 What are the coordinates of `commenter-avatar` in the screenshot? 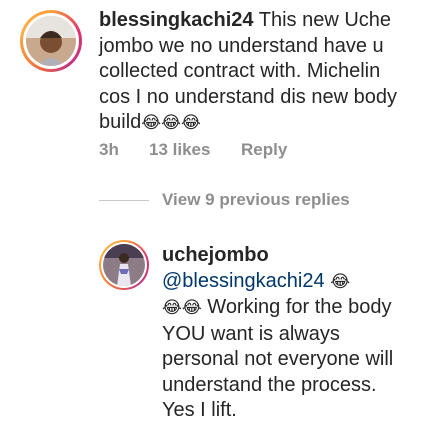 It's located at (51, 41).